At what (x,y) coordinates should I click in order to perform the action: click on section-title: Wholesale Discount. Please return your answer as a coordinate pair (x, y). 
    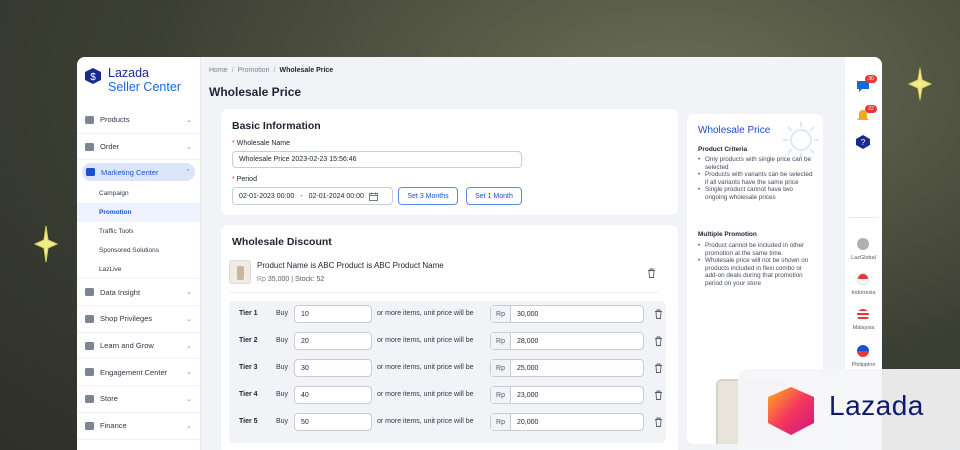
    Looking at the image, I should click on (282, 242).